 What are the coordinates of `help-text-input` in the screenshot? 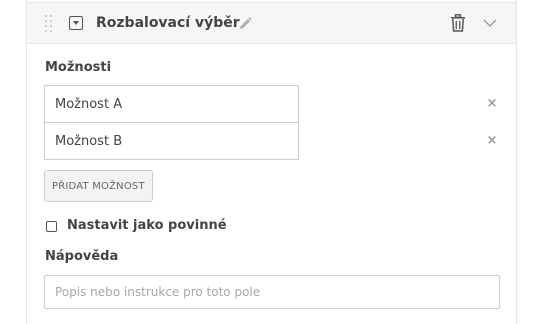 It's located at (272, 292).